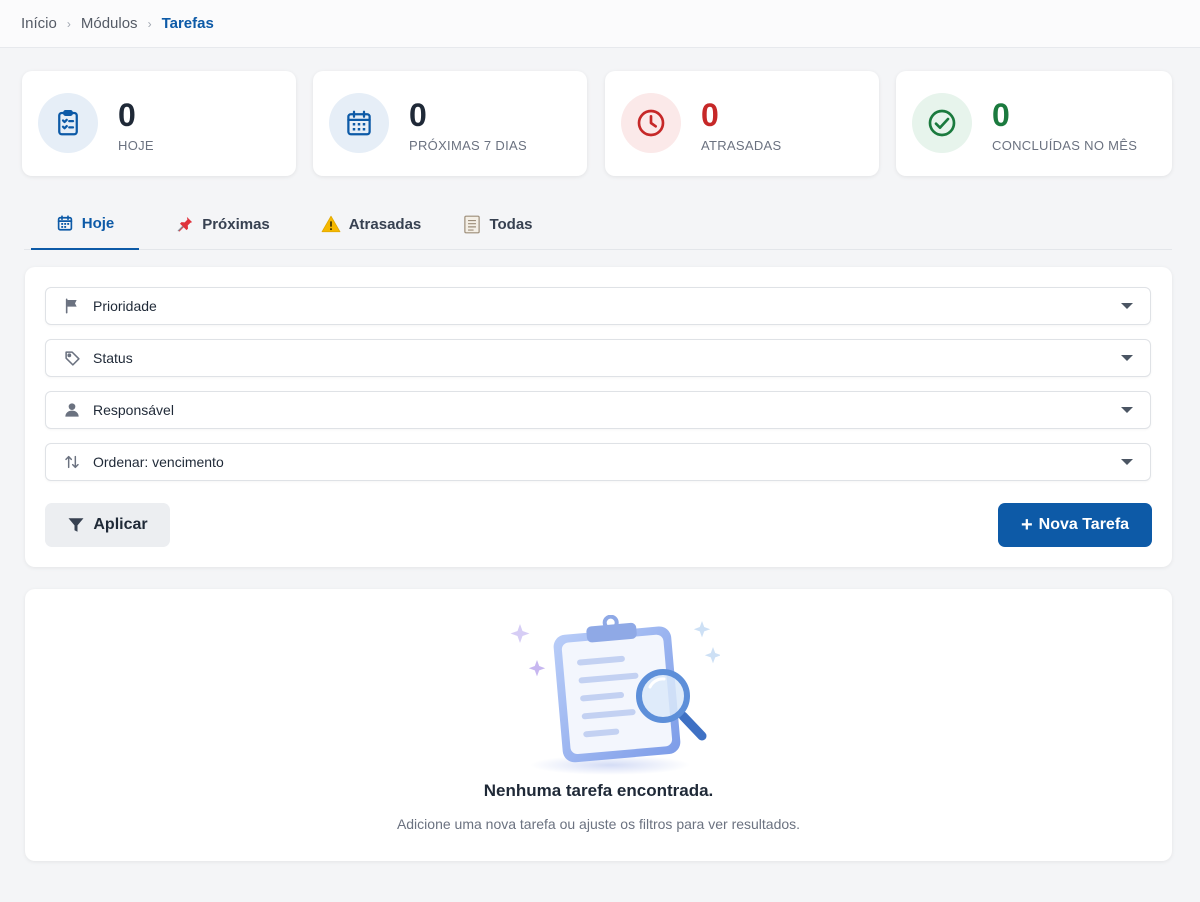 Image resolution: width=1200 pixels, height=902 pixels. I want to click on stat-value-overdue: 0, so click(710, 115).